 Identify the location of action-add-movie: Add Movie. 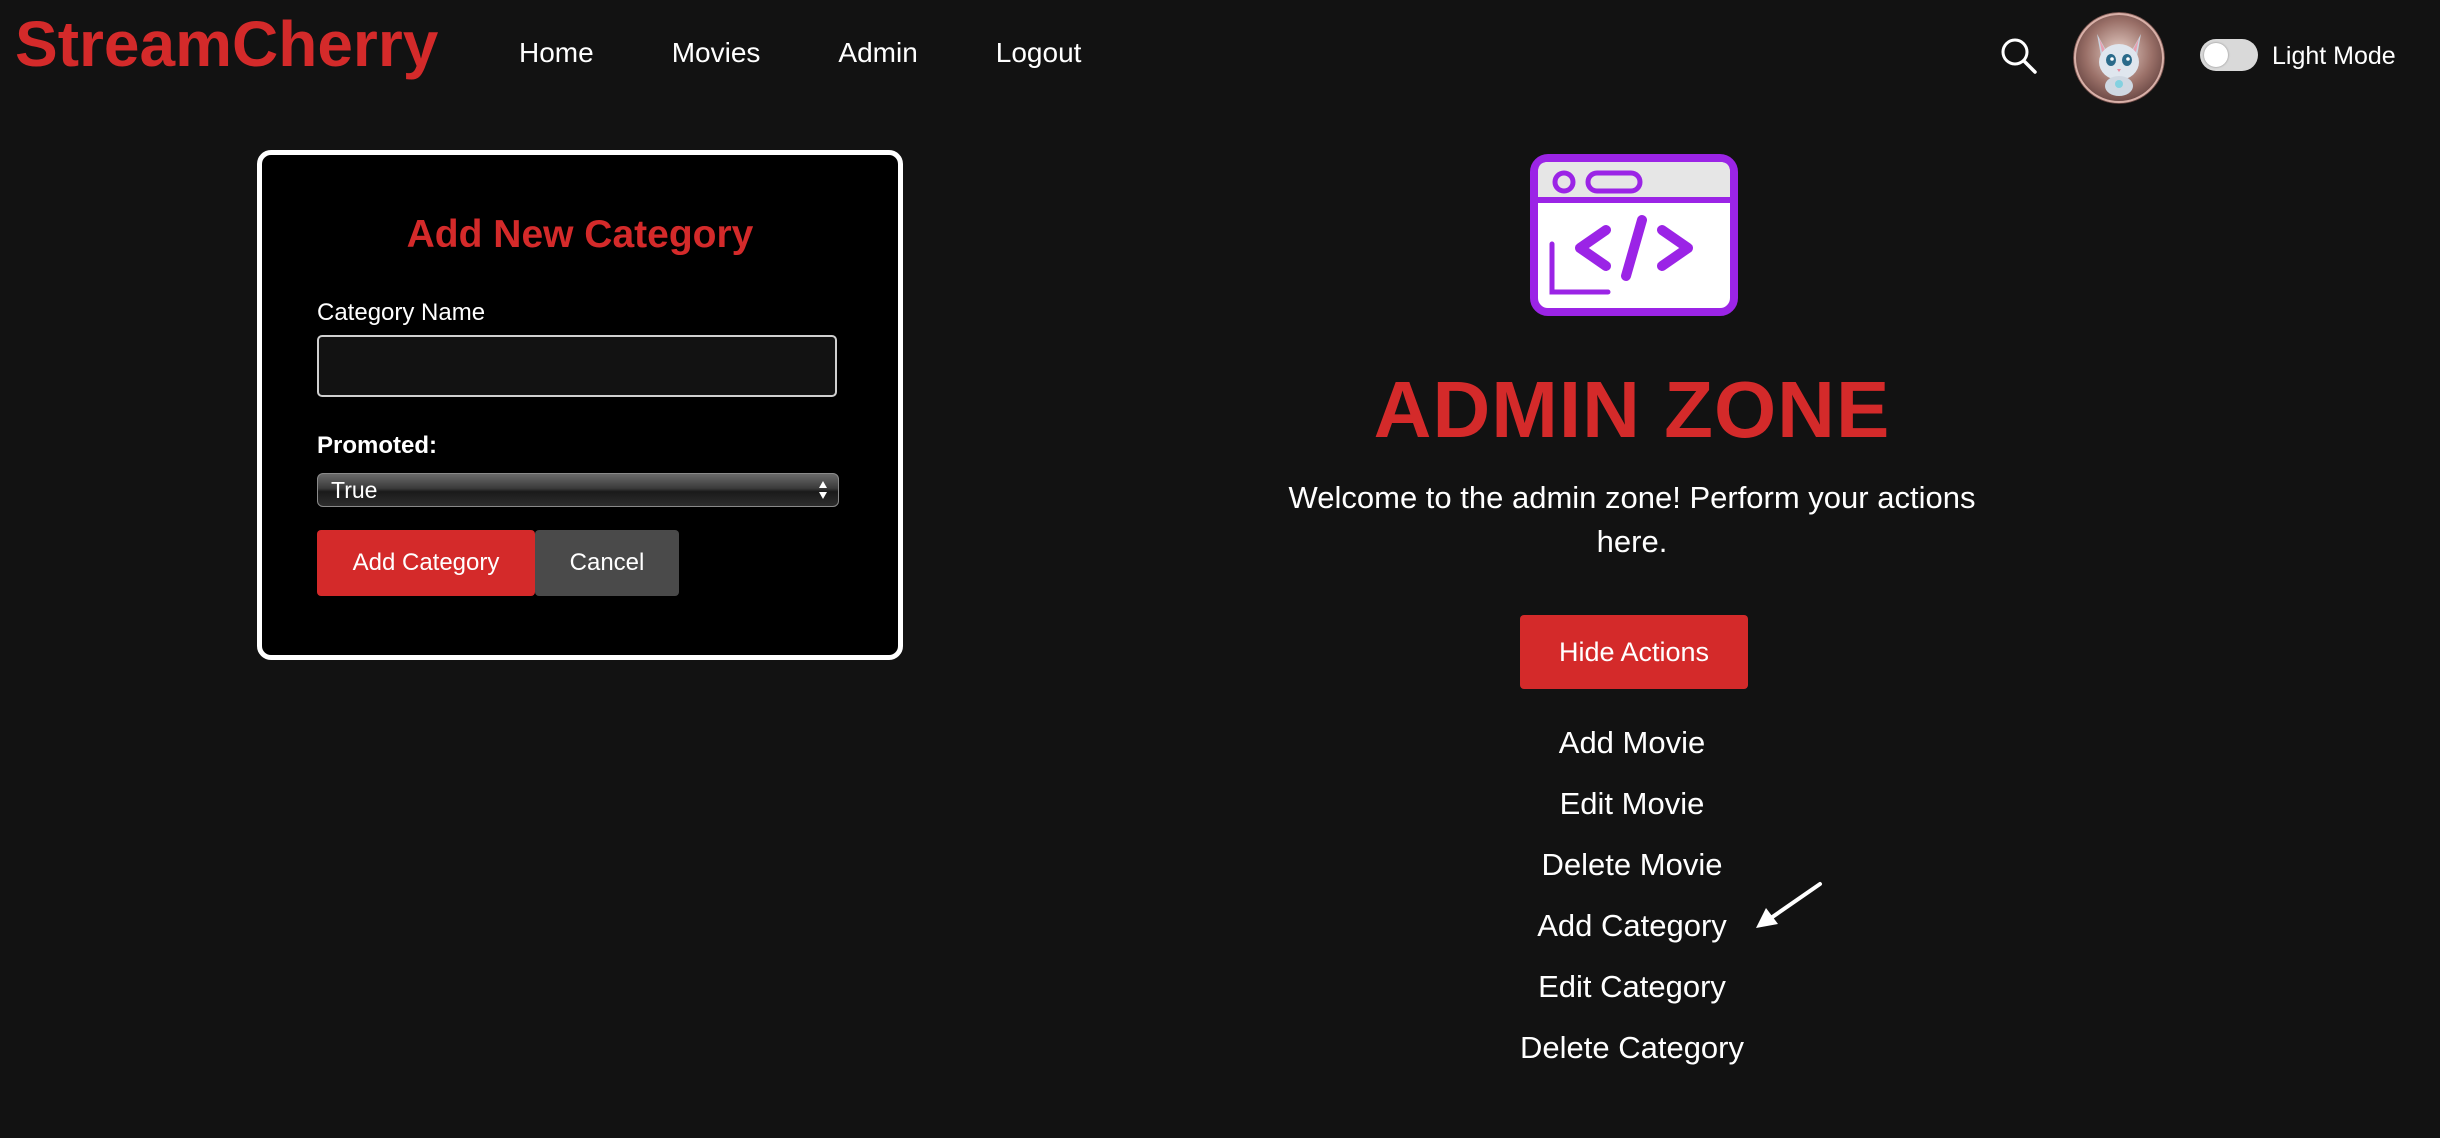
(1632, 751).